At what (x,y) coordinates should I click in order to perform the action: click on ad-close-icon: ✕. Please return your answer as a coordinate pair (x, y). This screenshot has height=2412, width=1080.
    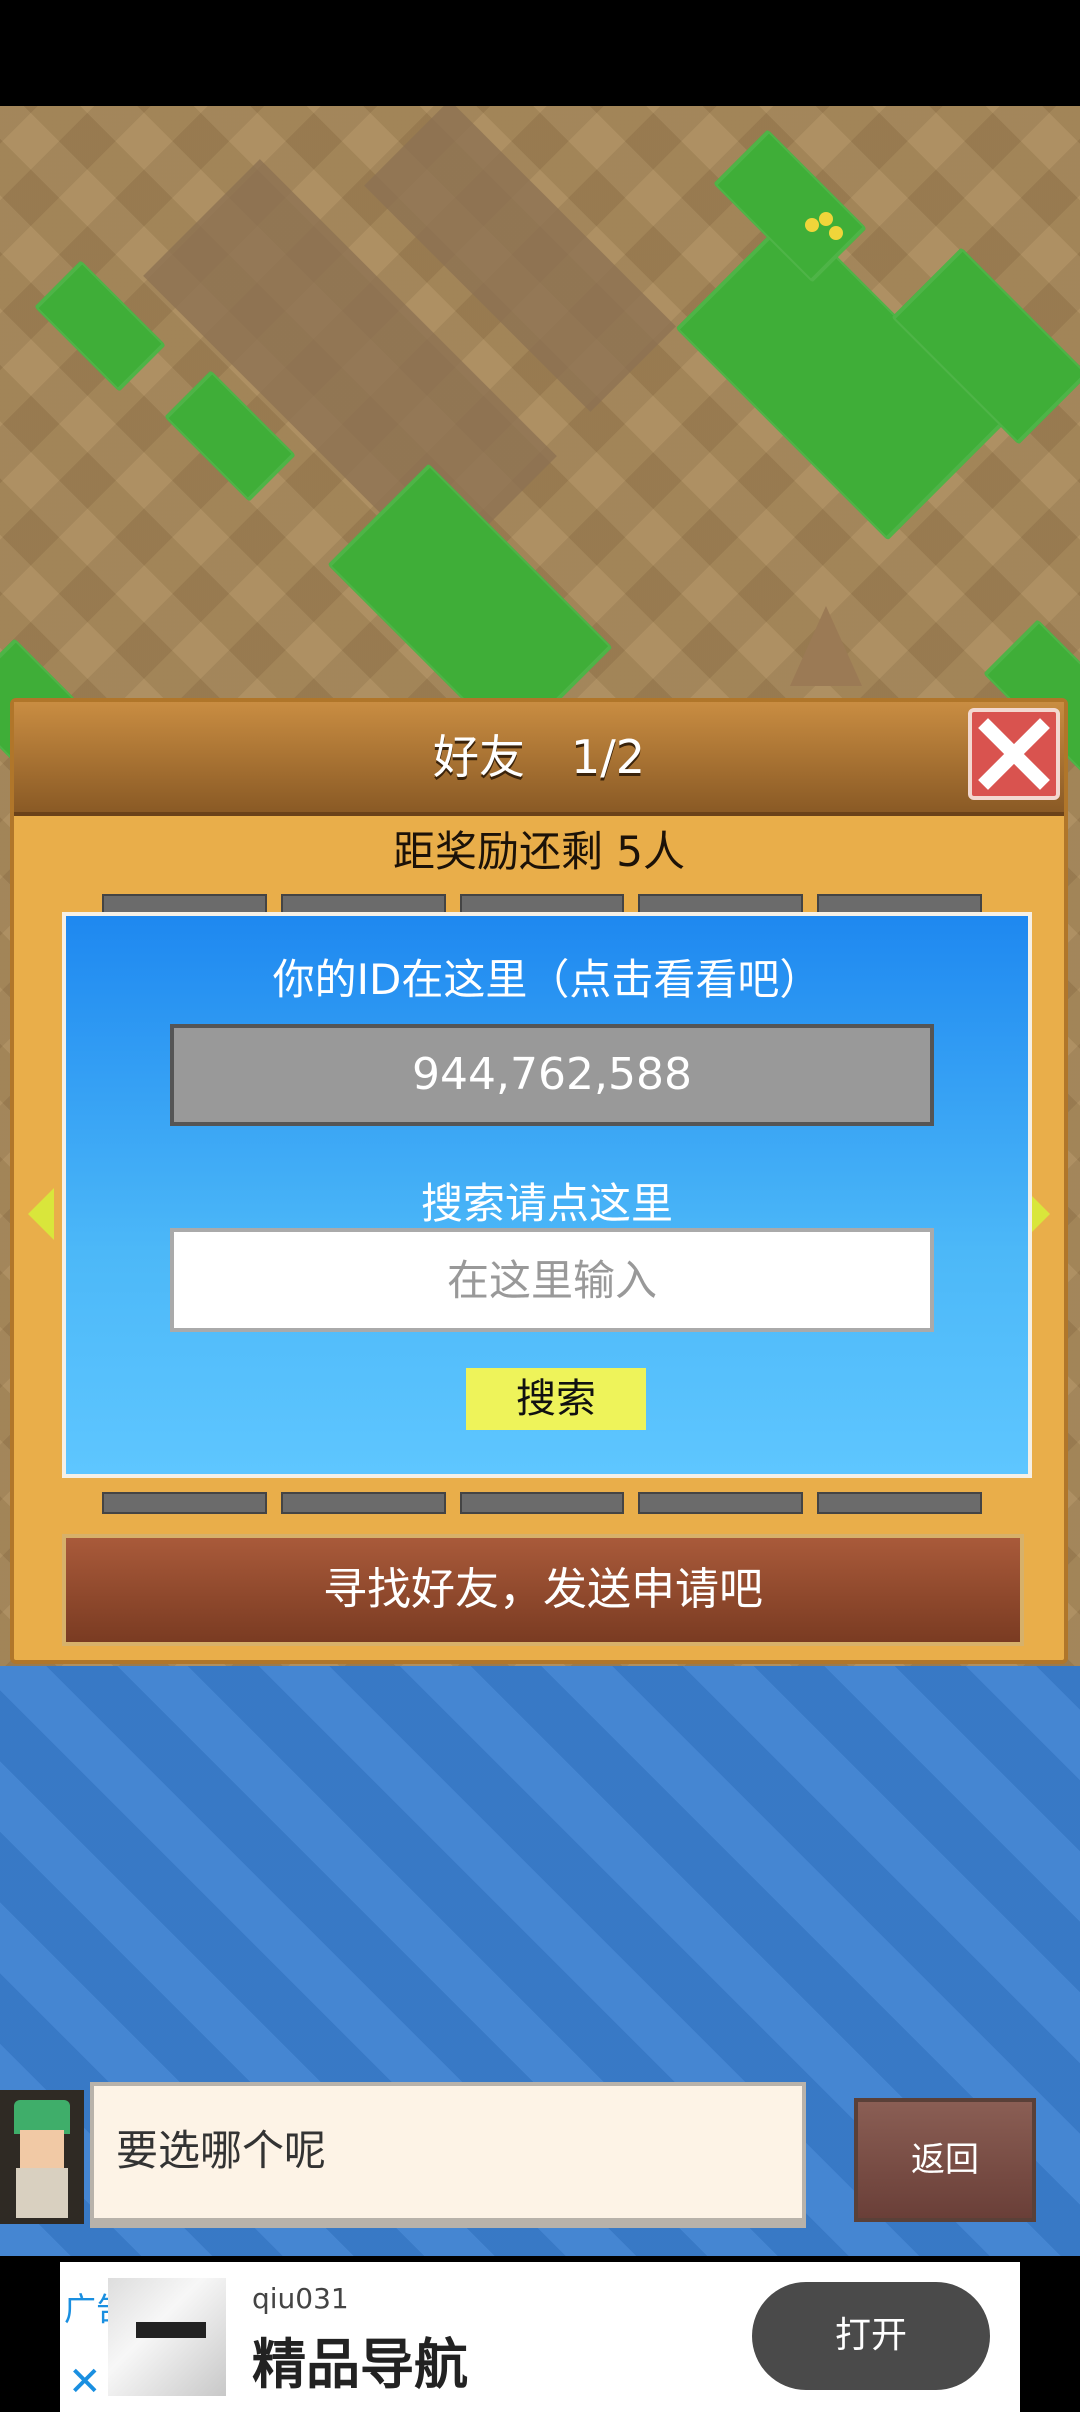
    Looking at the image, I should click on (85, 2382).